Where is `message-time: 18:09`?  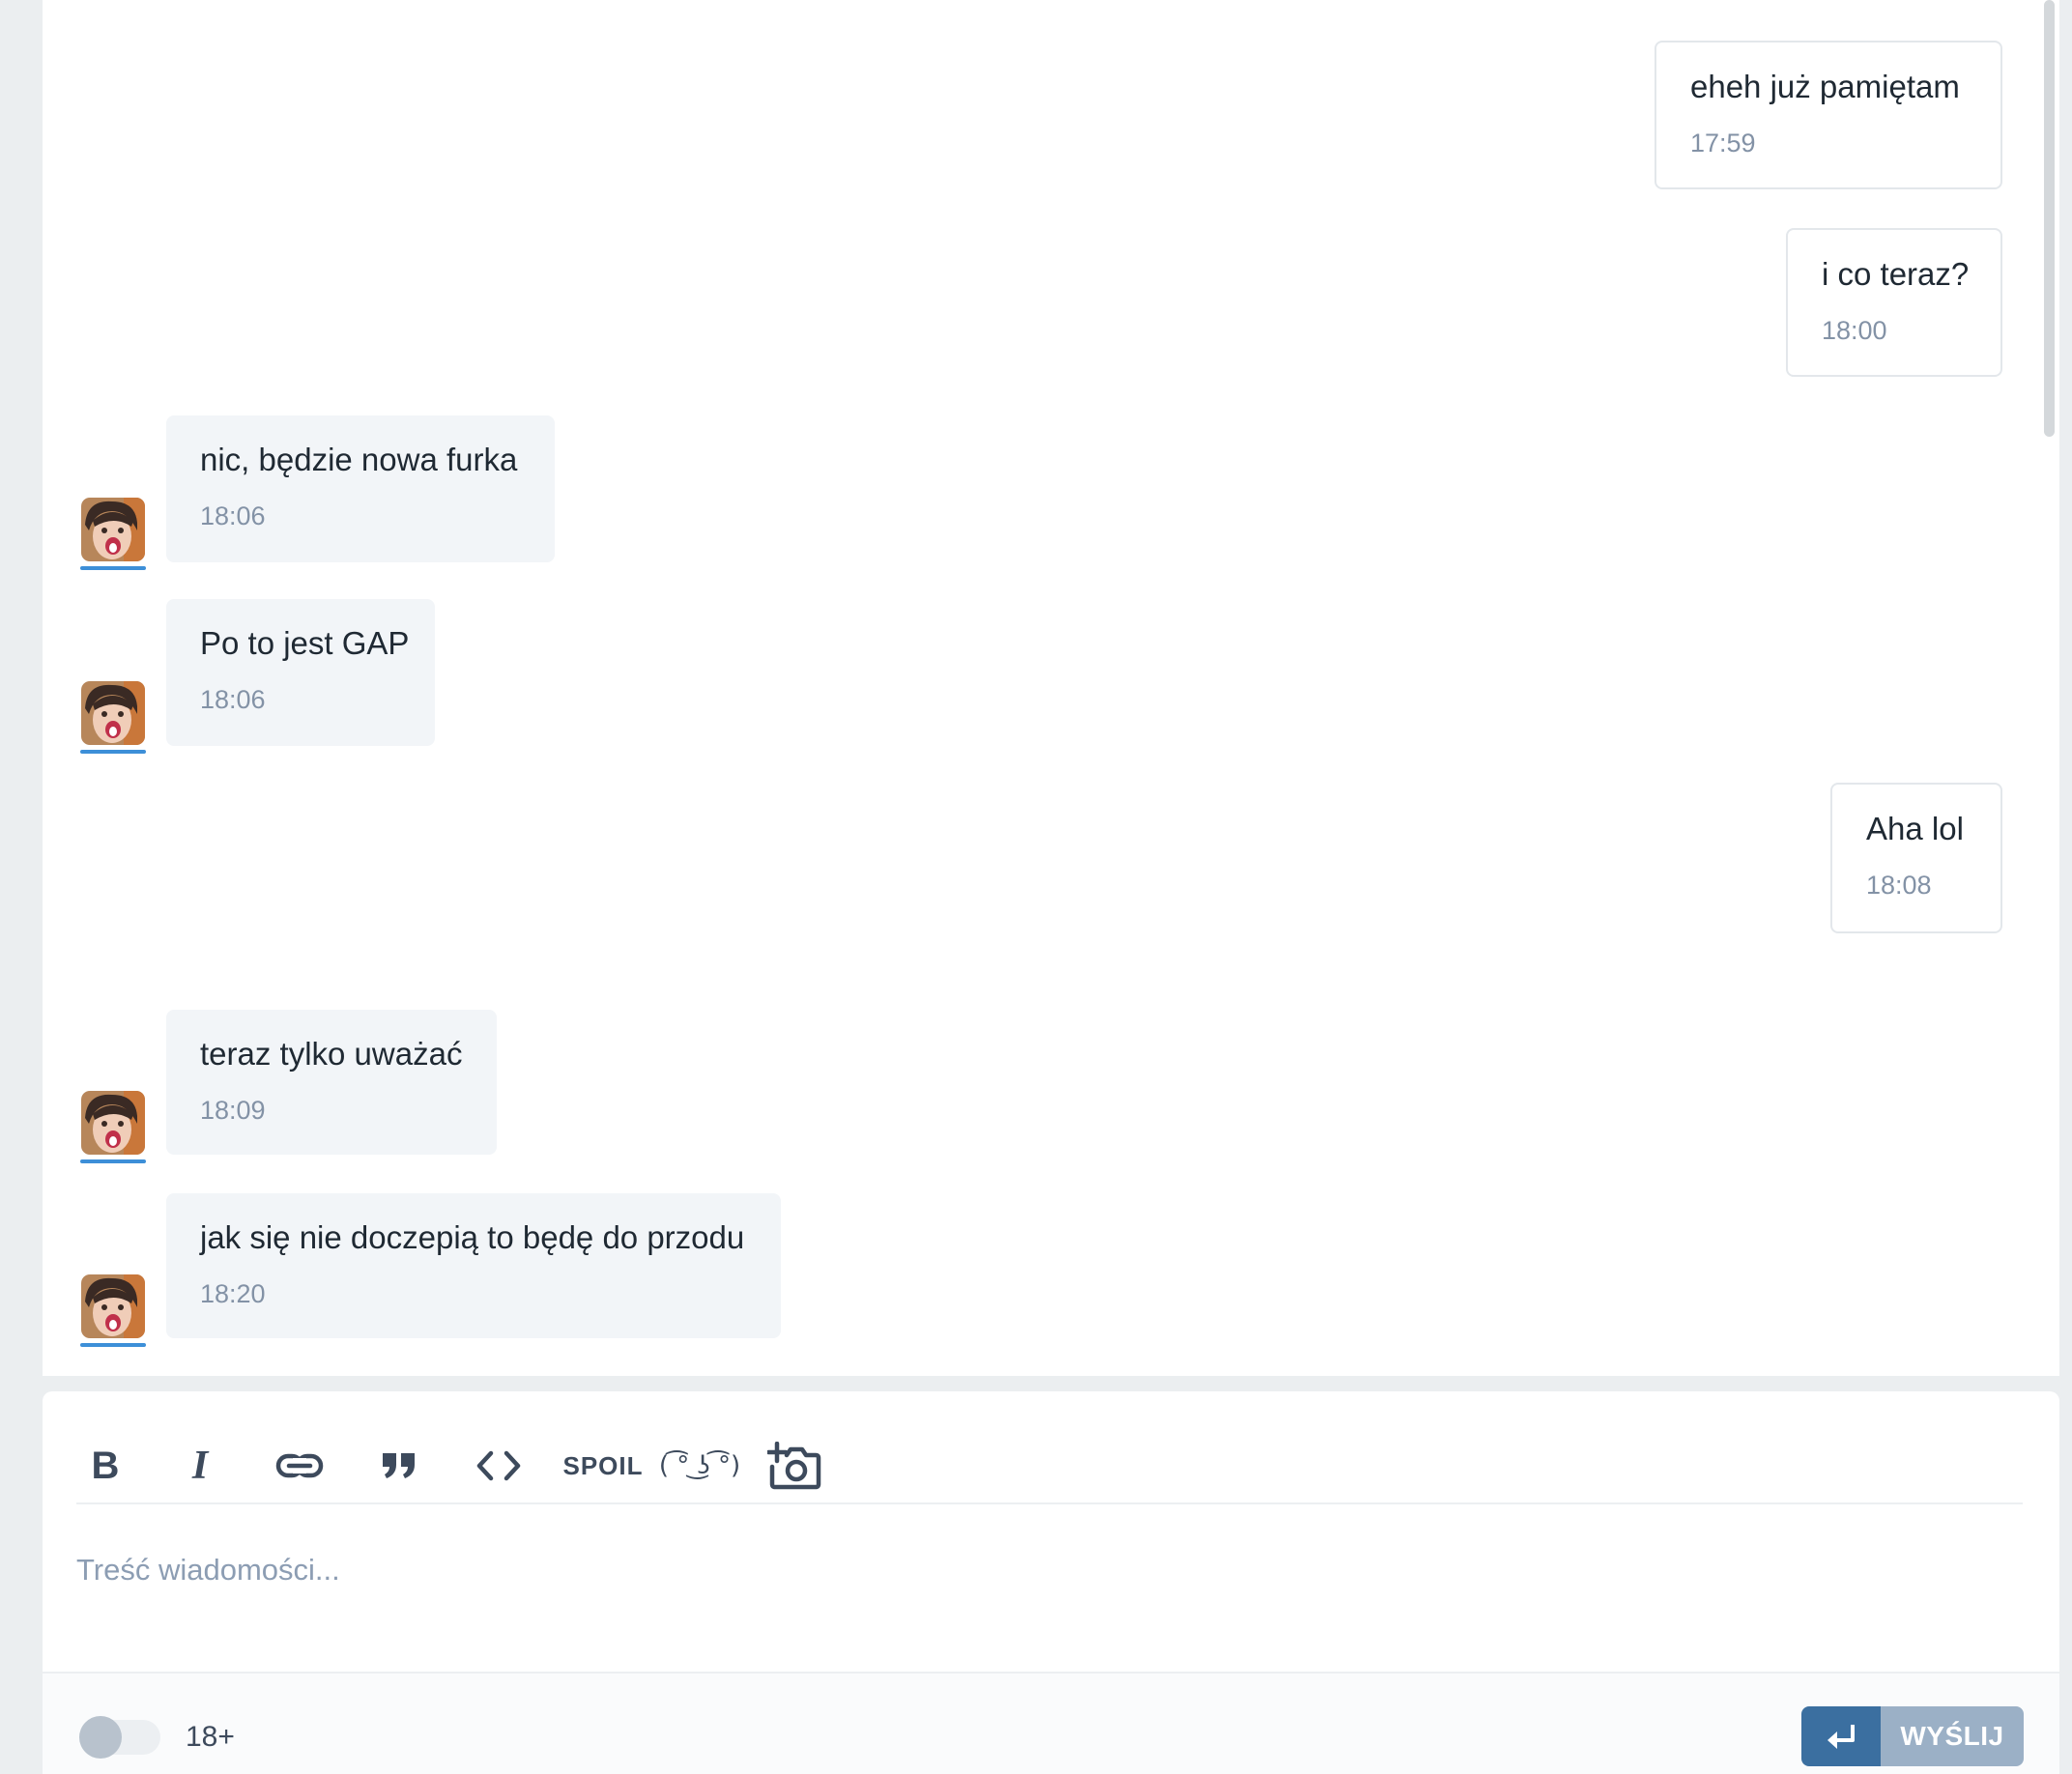
message-time: 18:09 is located at coordinates (233, 1110).